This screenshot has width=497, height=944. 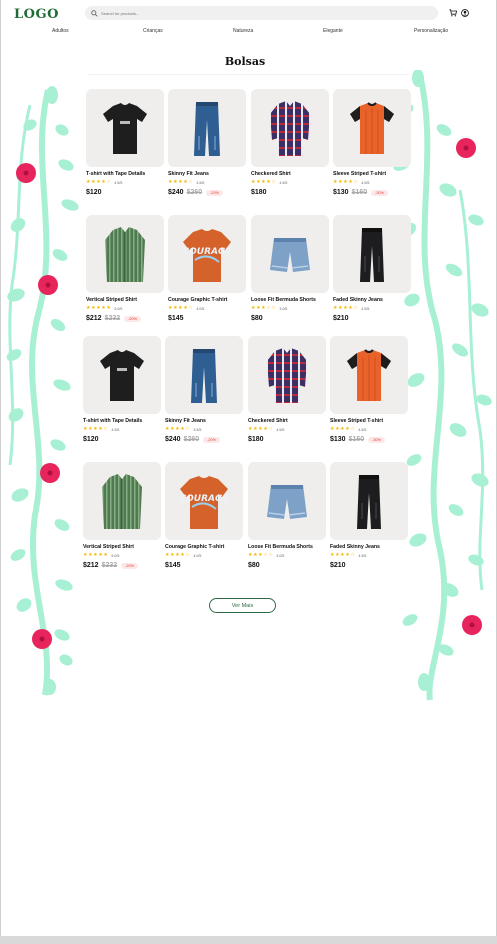 I want to click on old-price: $160, so click(x=359, y=192).